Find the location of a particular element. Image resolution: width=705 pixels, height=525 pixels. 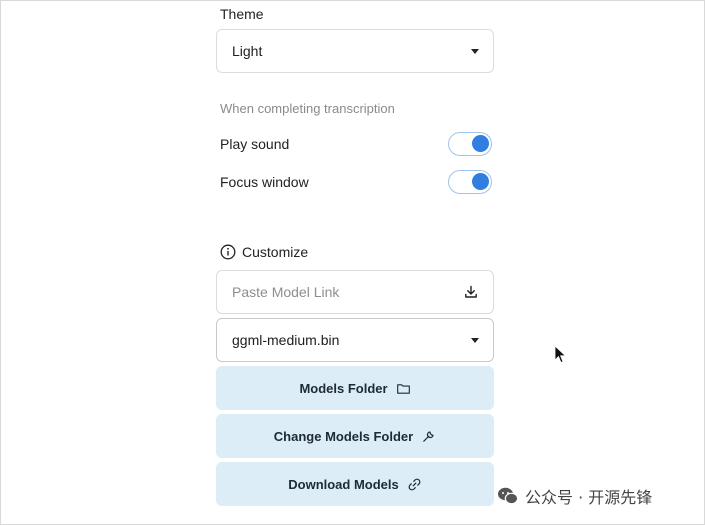

models-folder-button: Models Folder is located at coordinates (355, 388).